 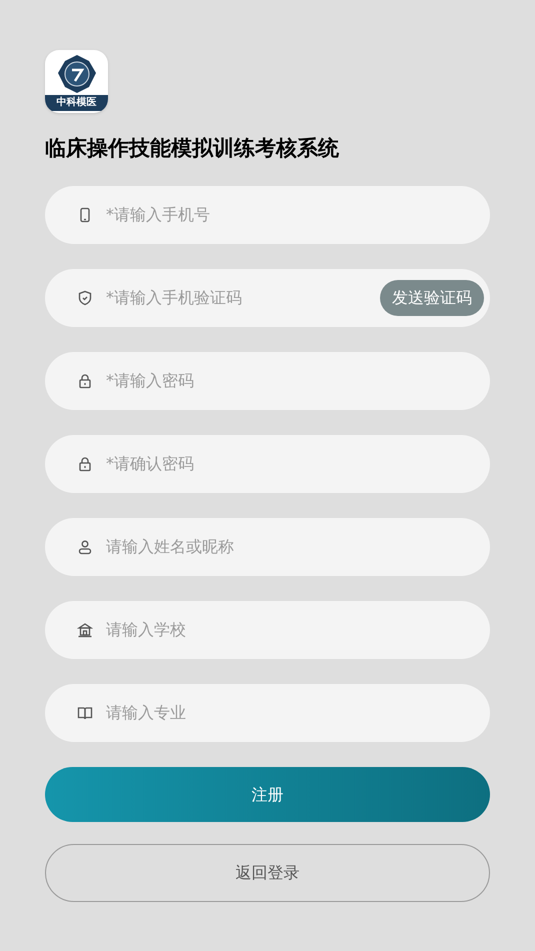 I want to click on page-title: 临床操作技能模拟训练考核系统, so click(x=192, y=148).